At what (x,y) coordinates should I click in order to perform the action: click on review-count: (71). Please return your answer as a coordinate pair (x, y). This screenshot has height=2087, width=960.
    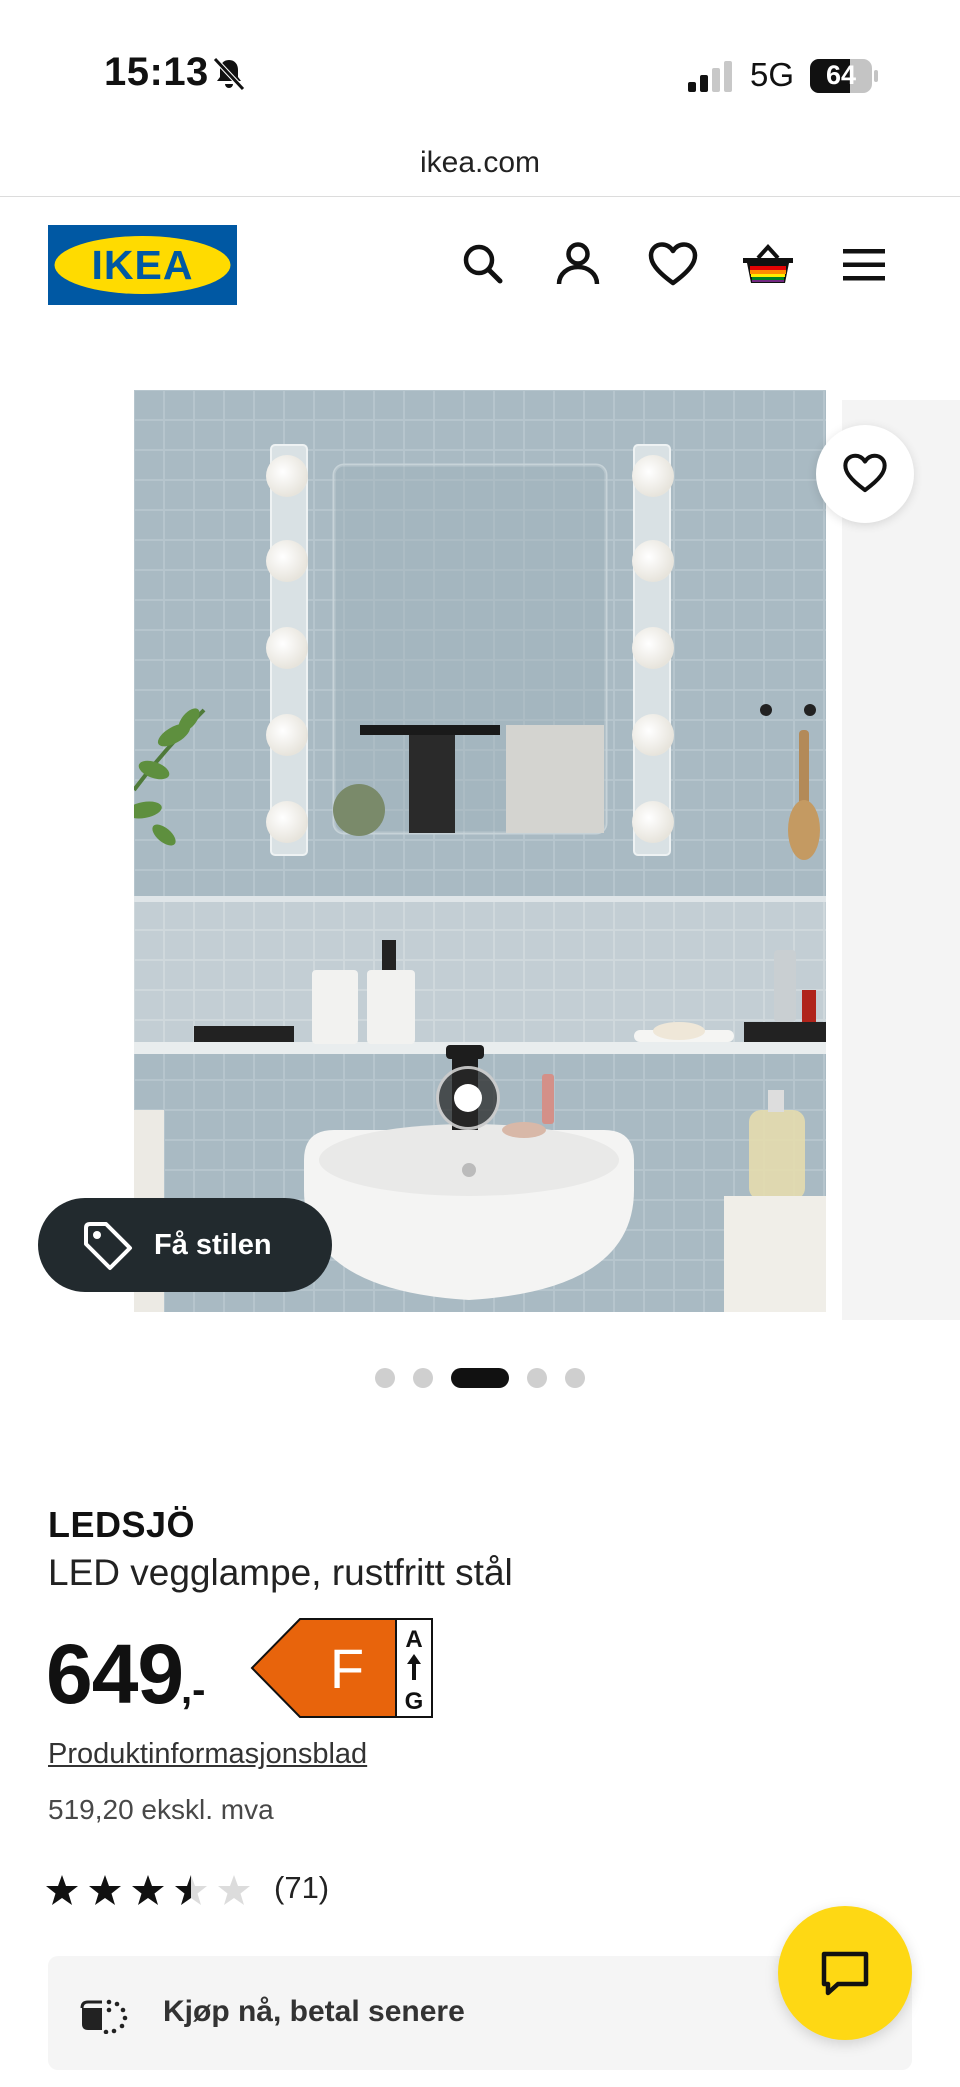
    Looking at the image, I should click on (301, 1888).